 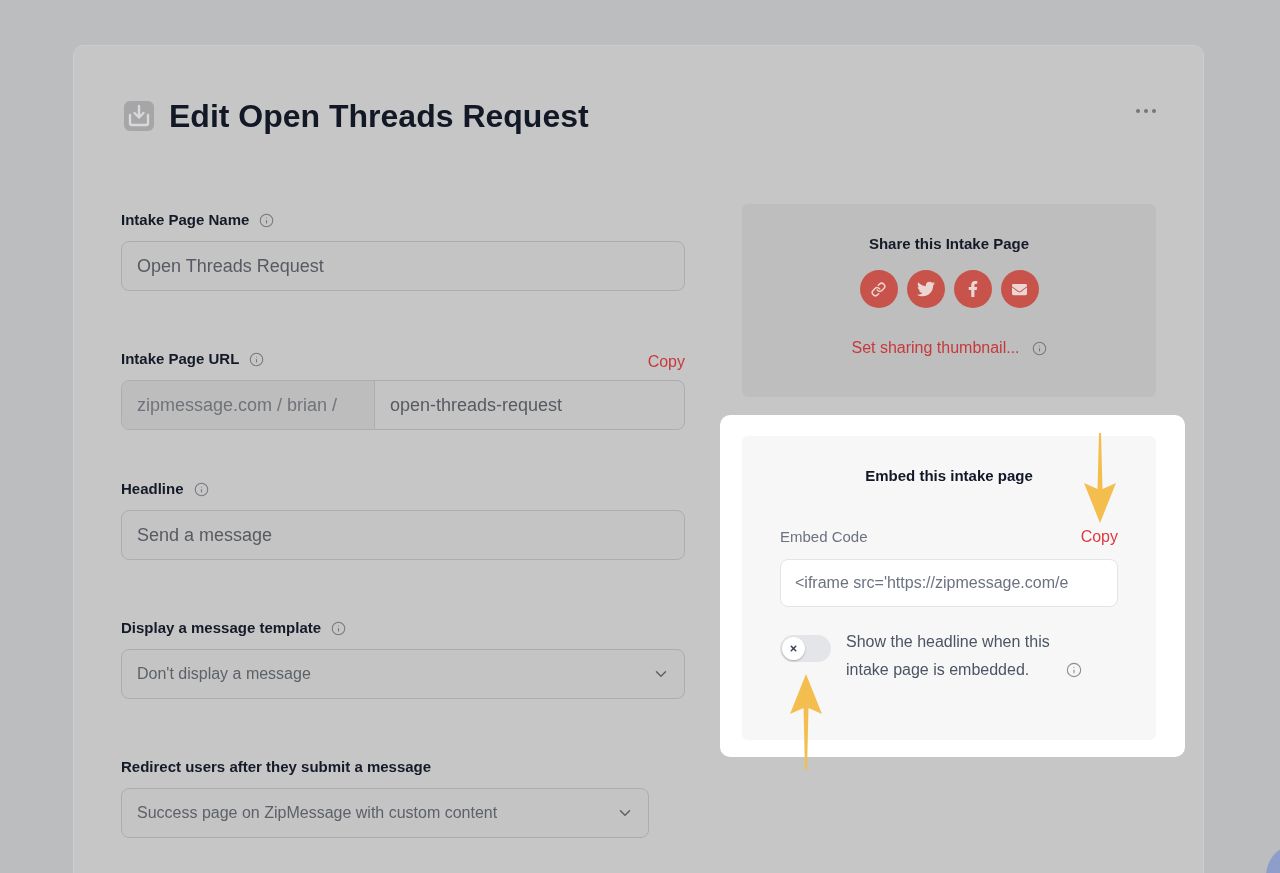 I want to click on url-slug-input: open-threads-request, so click(x=529, y=405).